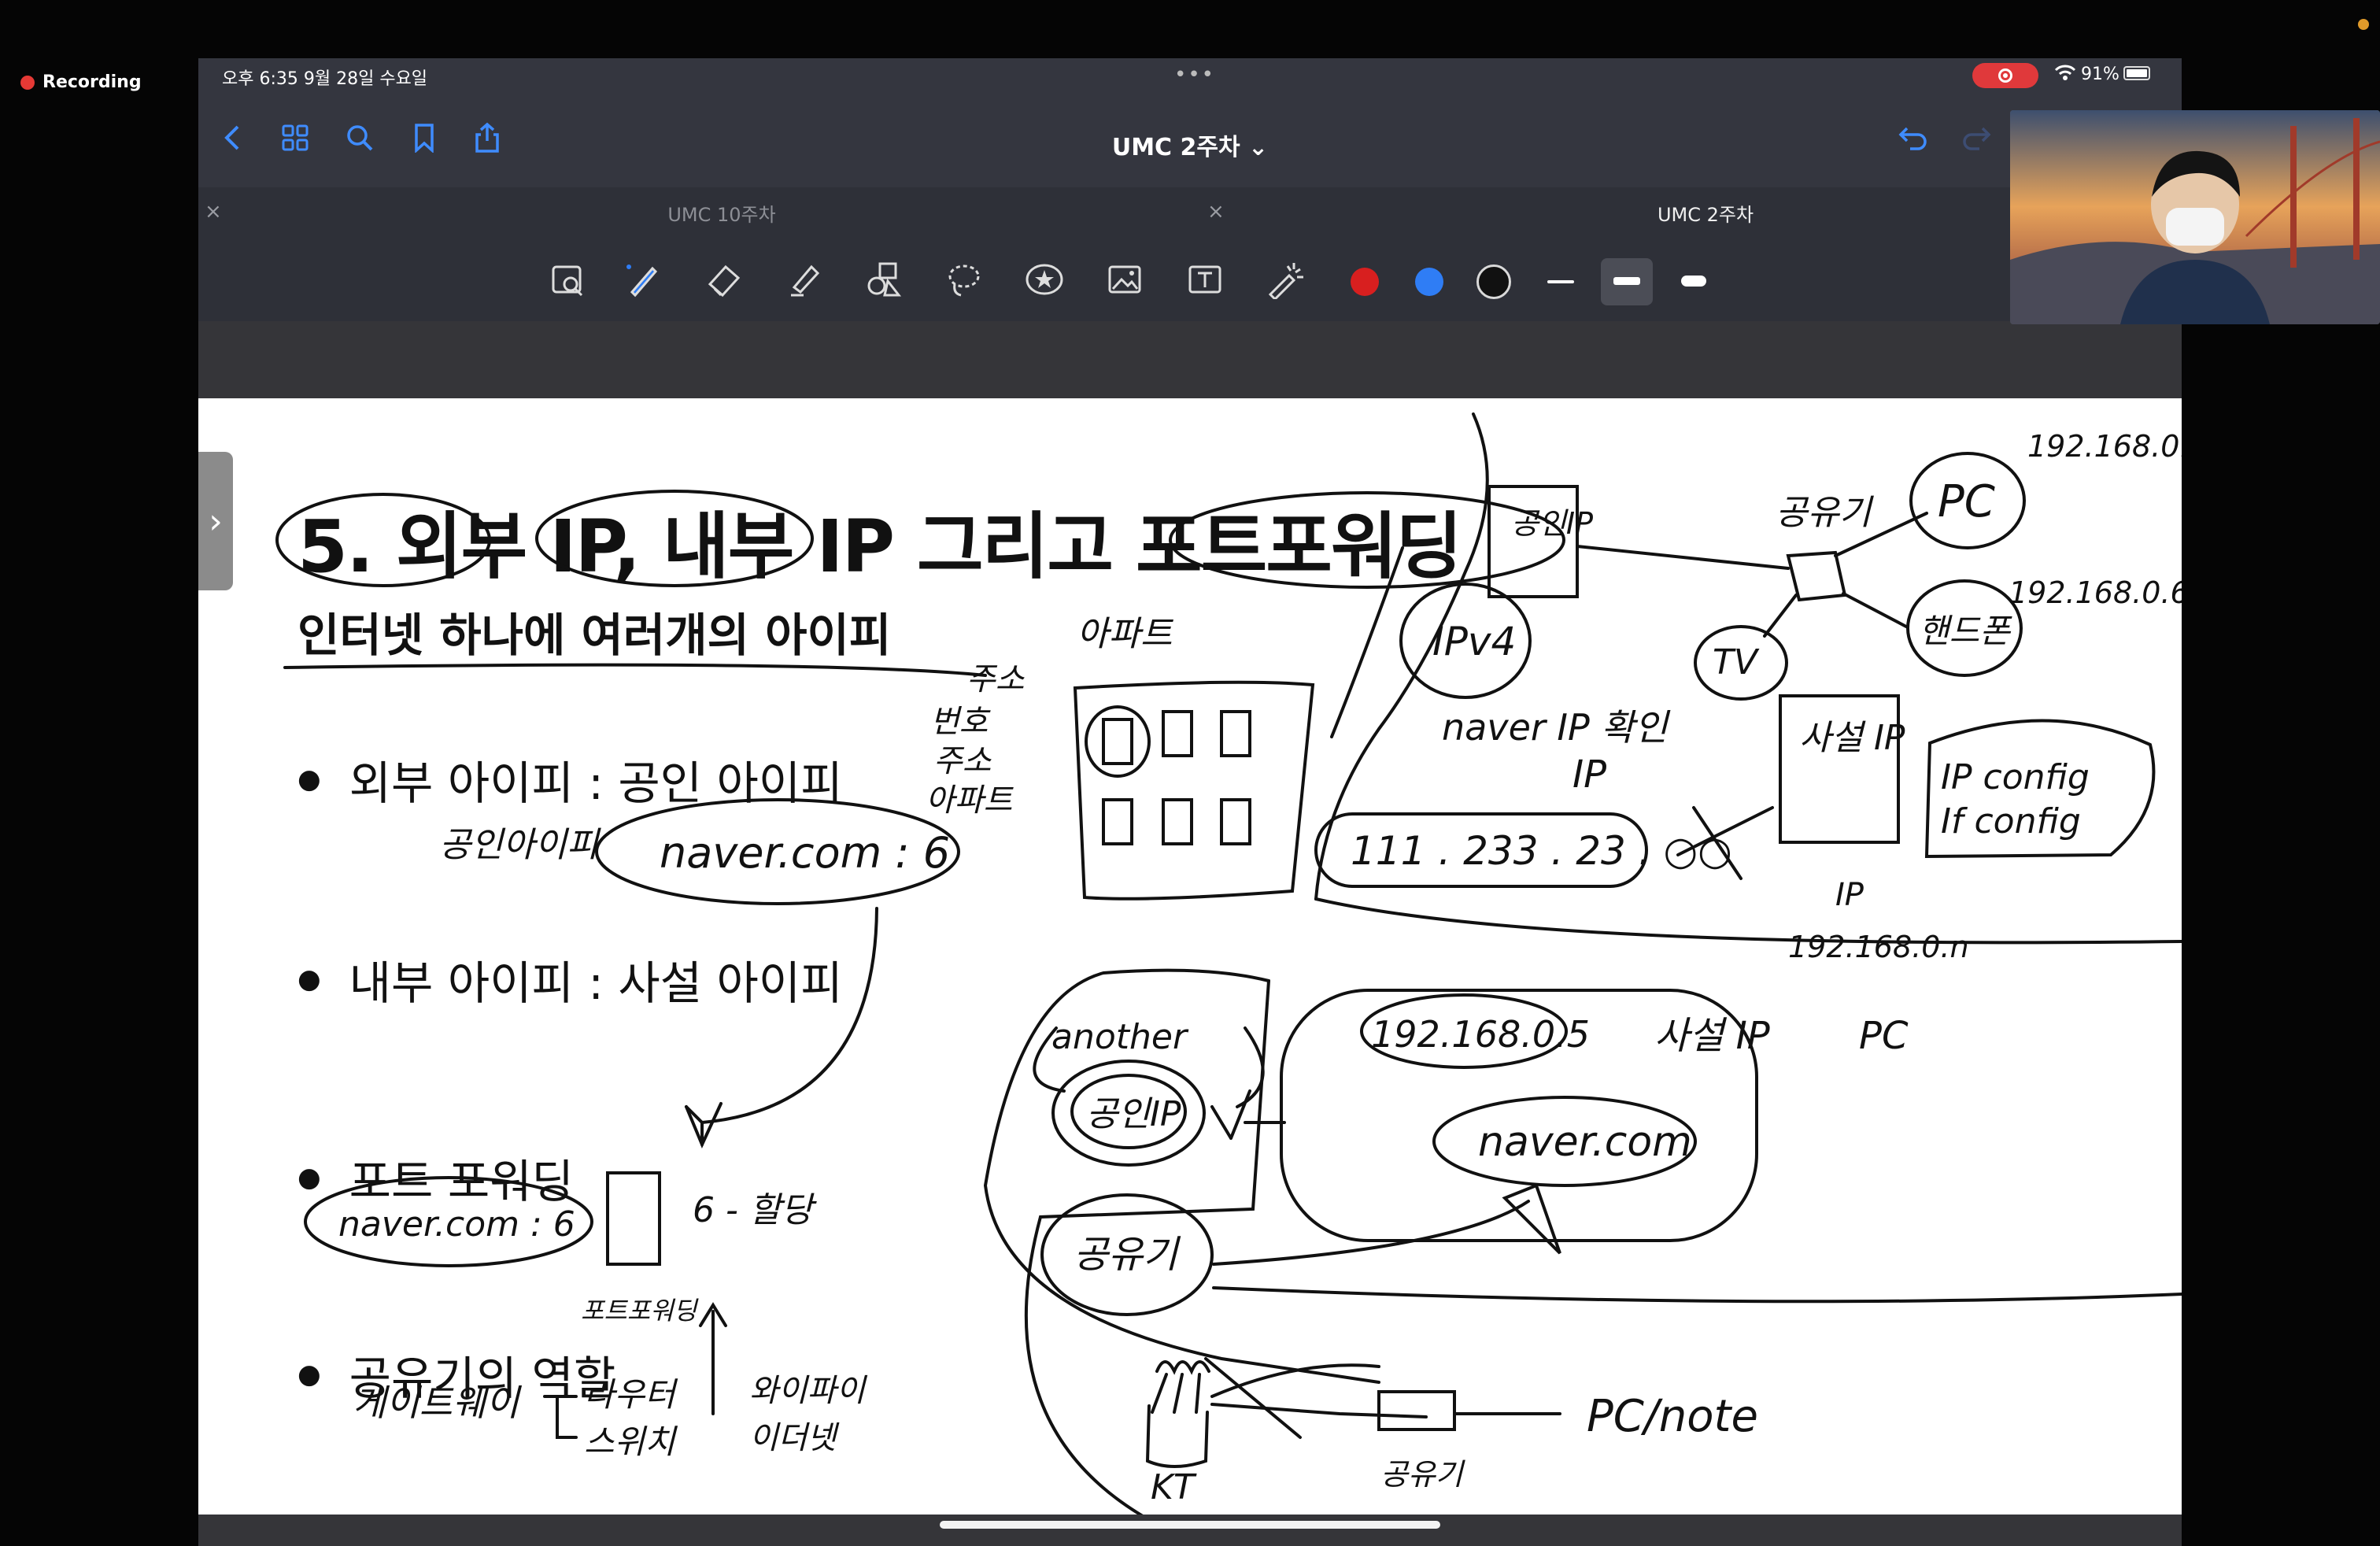  What do you see at coordinates (1176, 777) in the screenshot?
I see `ink-apartment-units` at bounding box center [1176, 777].